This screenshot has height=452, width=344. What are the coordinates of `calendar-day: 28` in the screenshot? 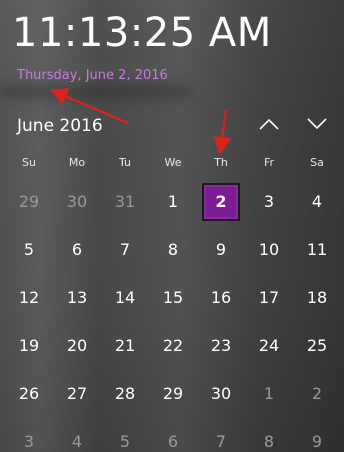 It's located at (125, 394).